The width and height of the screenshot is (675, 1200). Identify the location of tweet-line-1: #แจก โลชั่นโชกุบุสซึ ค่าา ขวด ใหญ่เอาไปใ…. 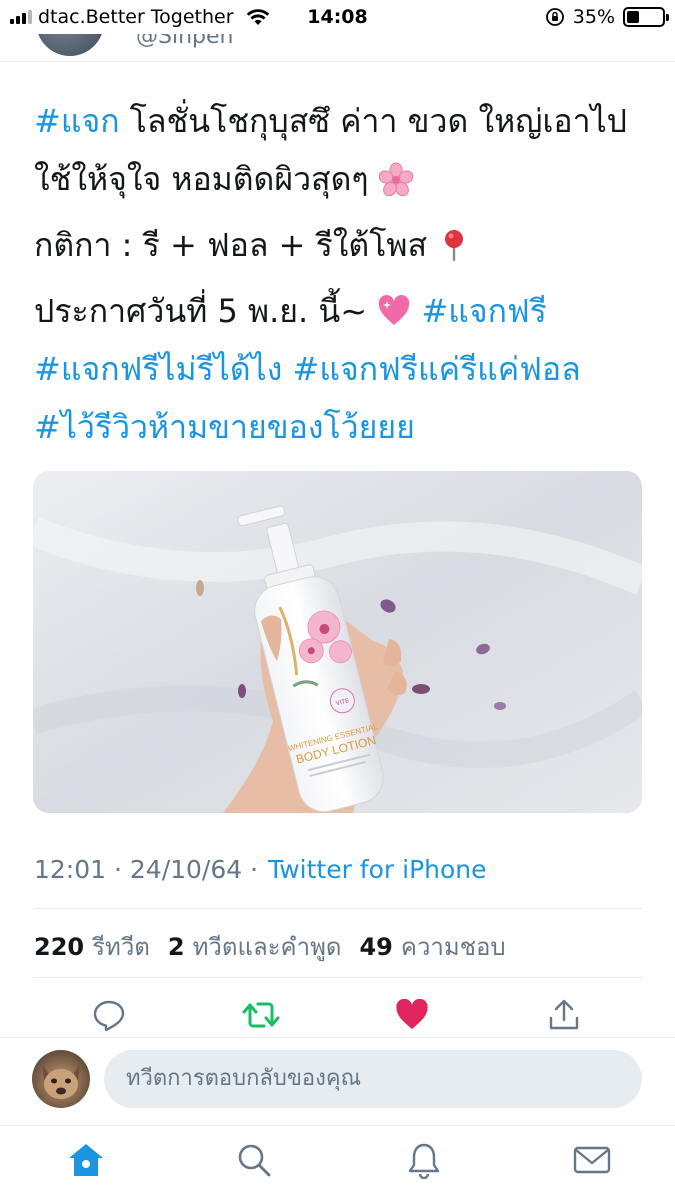
(339, 150).